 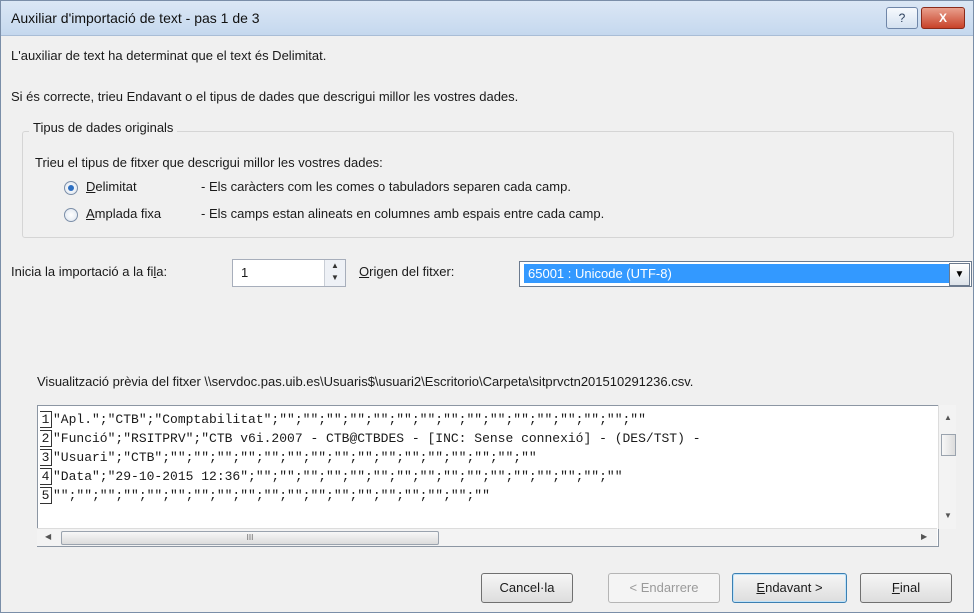 I want to click on line-number: 5, so click(x=46, y=495).